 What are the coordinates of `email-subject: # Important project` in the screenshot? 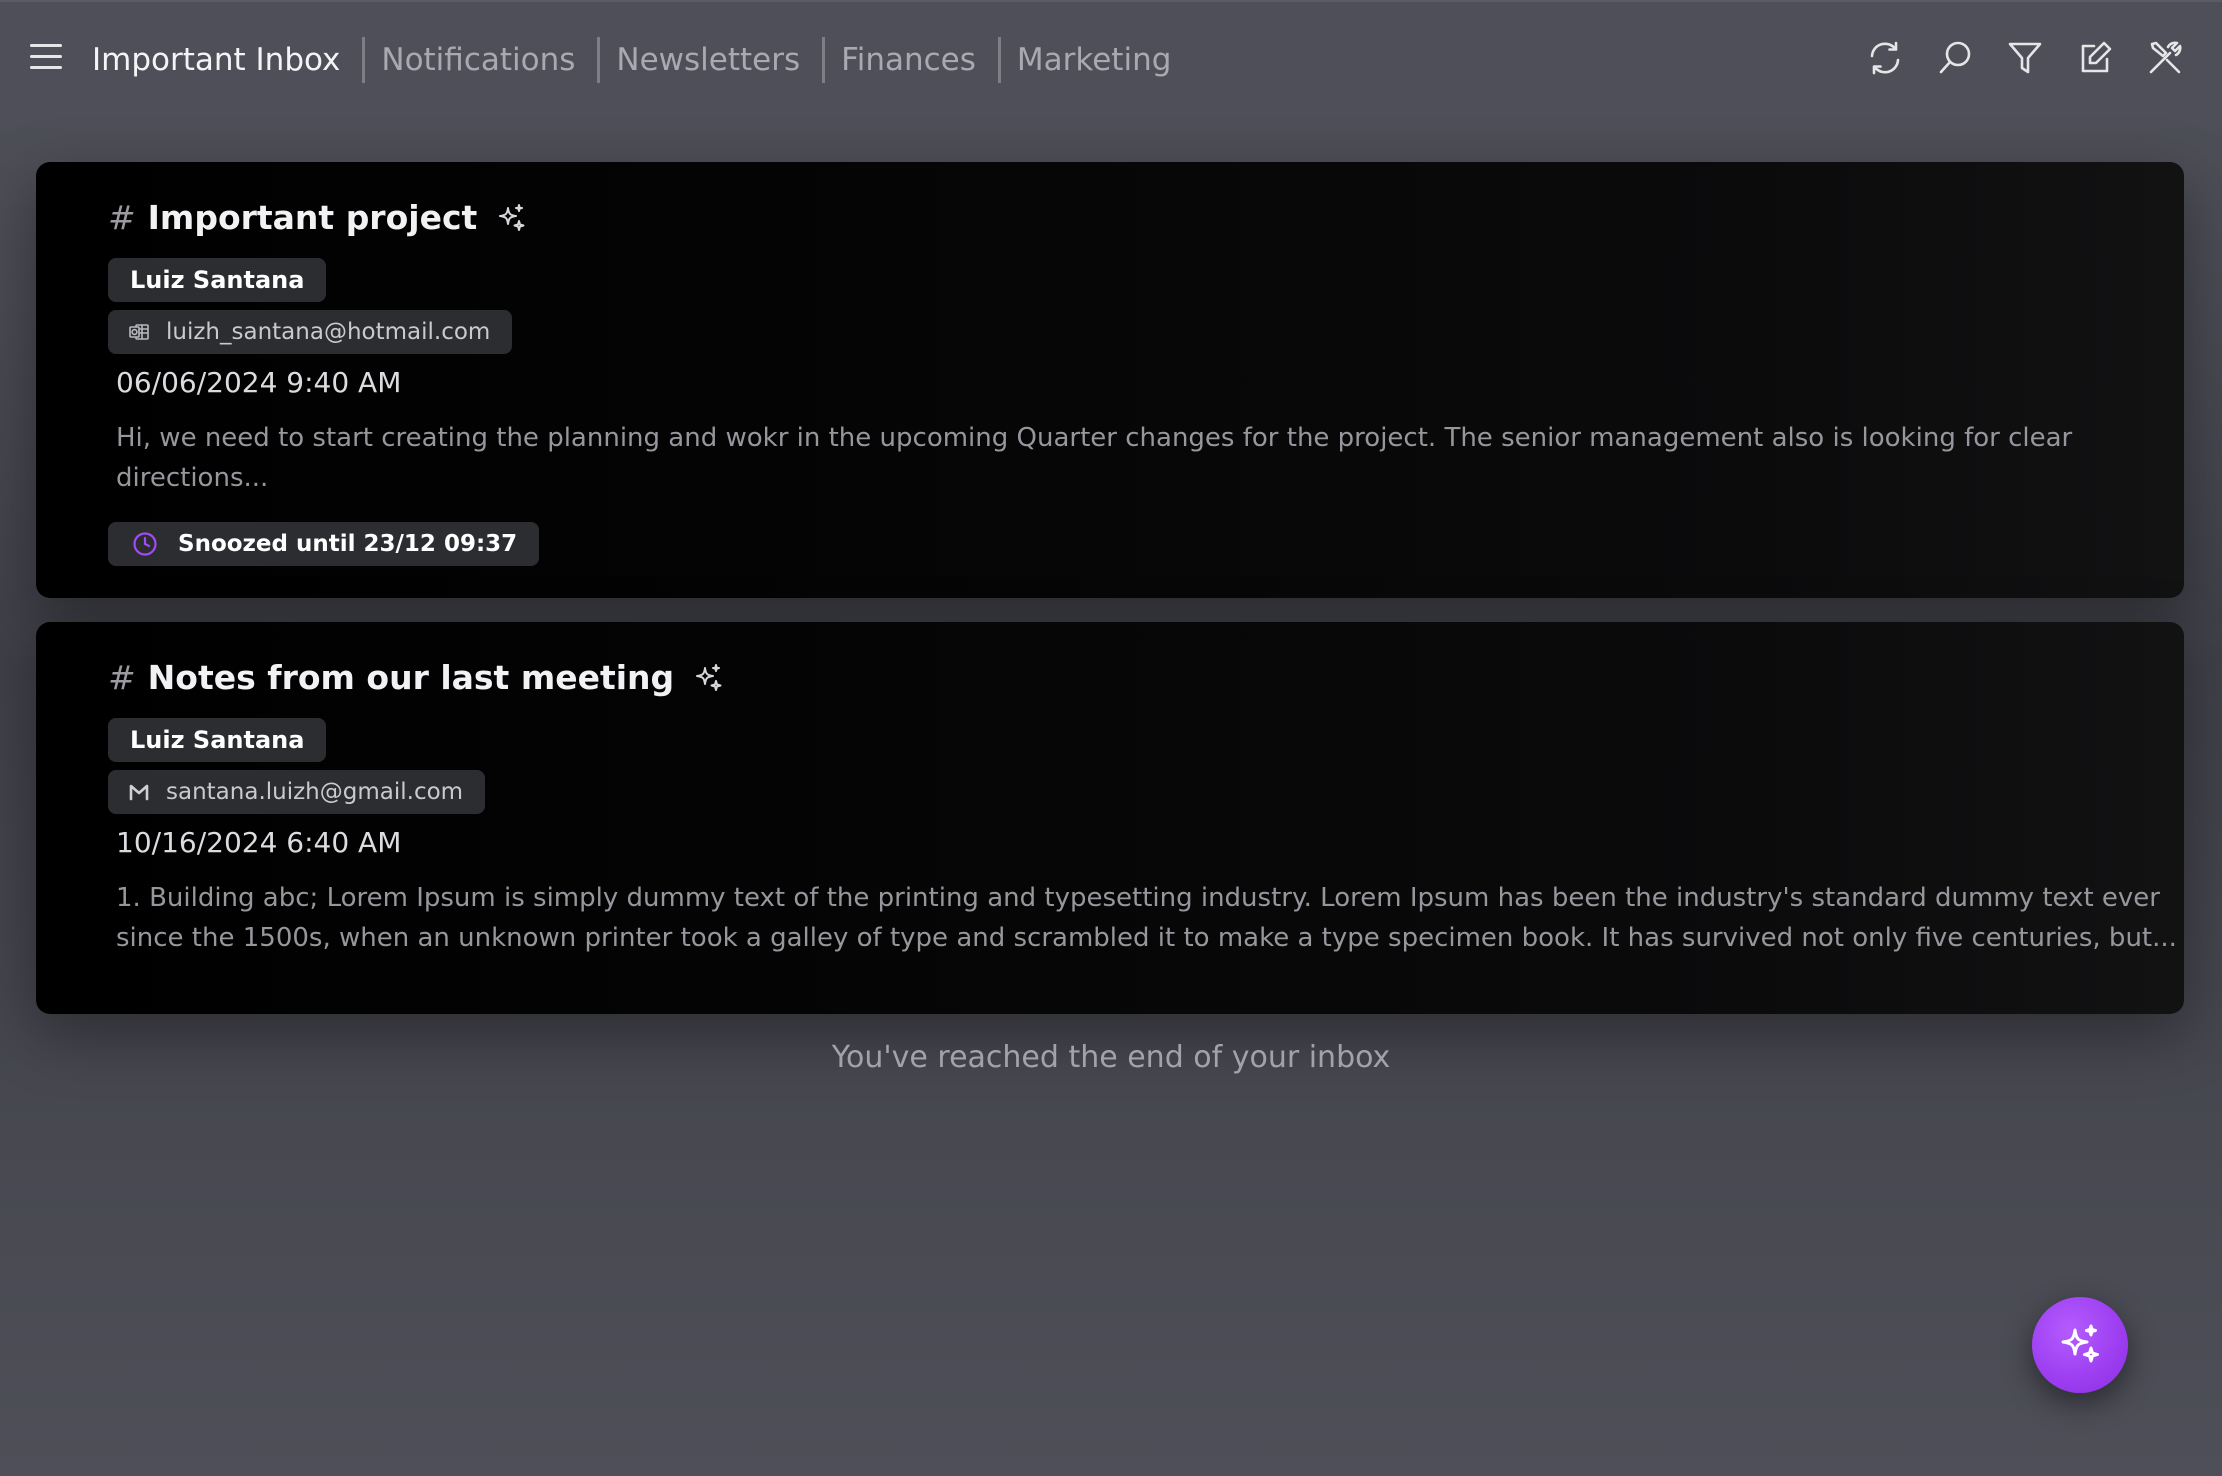 It's located at (317, 217).